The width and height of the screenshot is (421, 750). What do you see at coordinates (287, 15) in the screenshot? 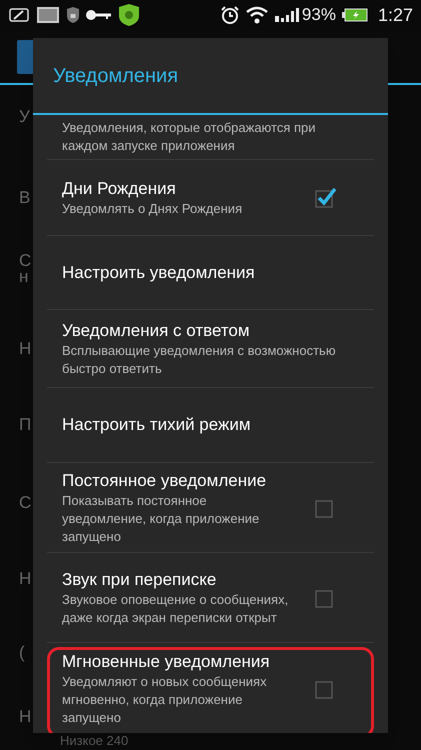
I see `signal-icon` at bounding box center [287, 15].